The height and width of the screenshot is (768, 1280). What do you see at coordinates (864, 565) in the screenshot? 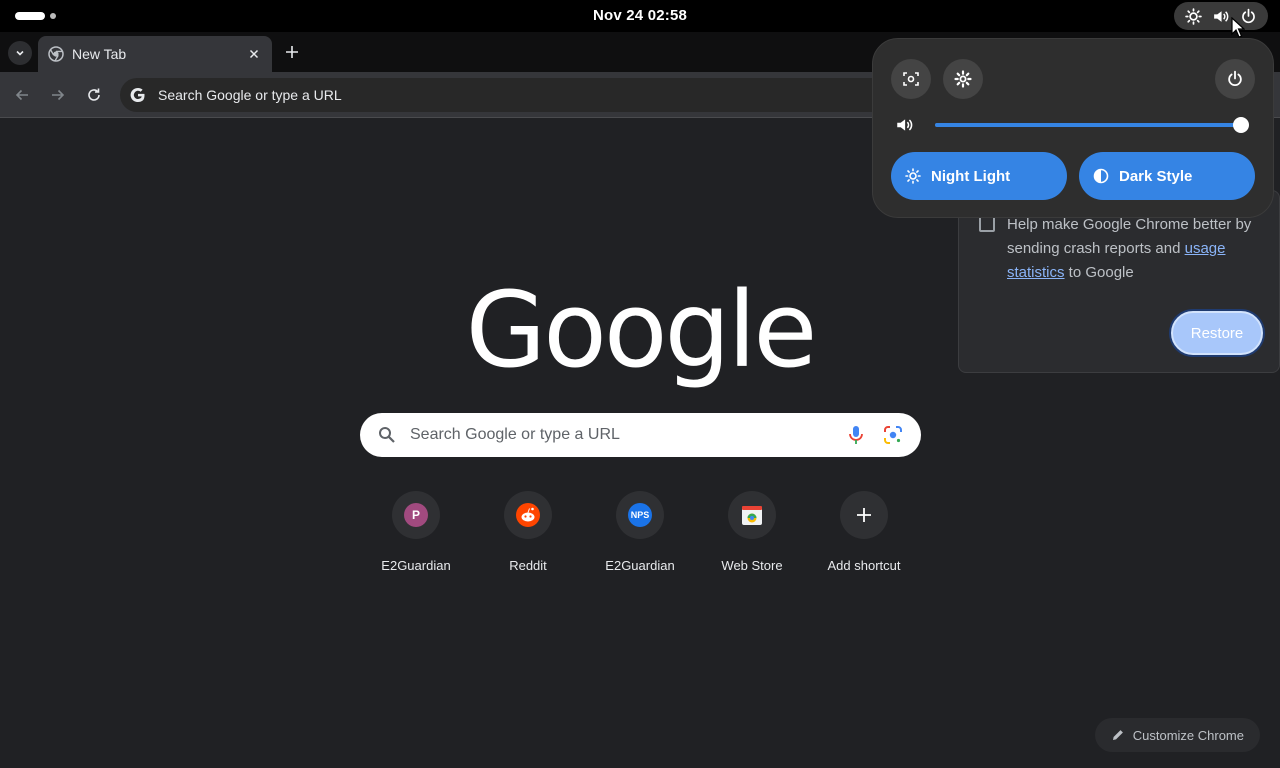
I see `shortcut-label: Add shortcut` at bounding box center [864, 565].